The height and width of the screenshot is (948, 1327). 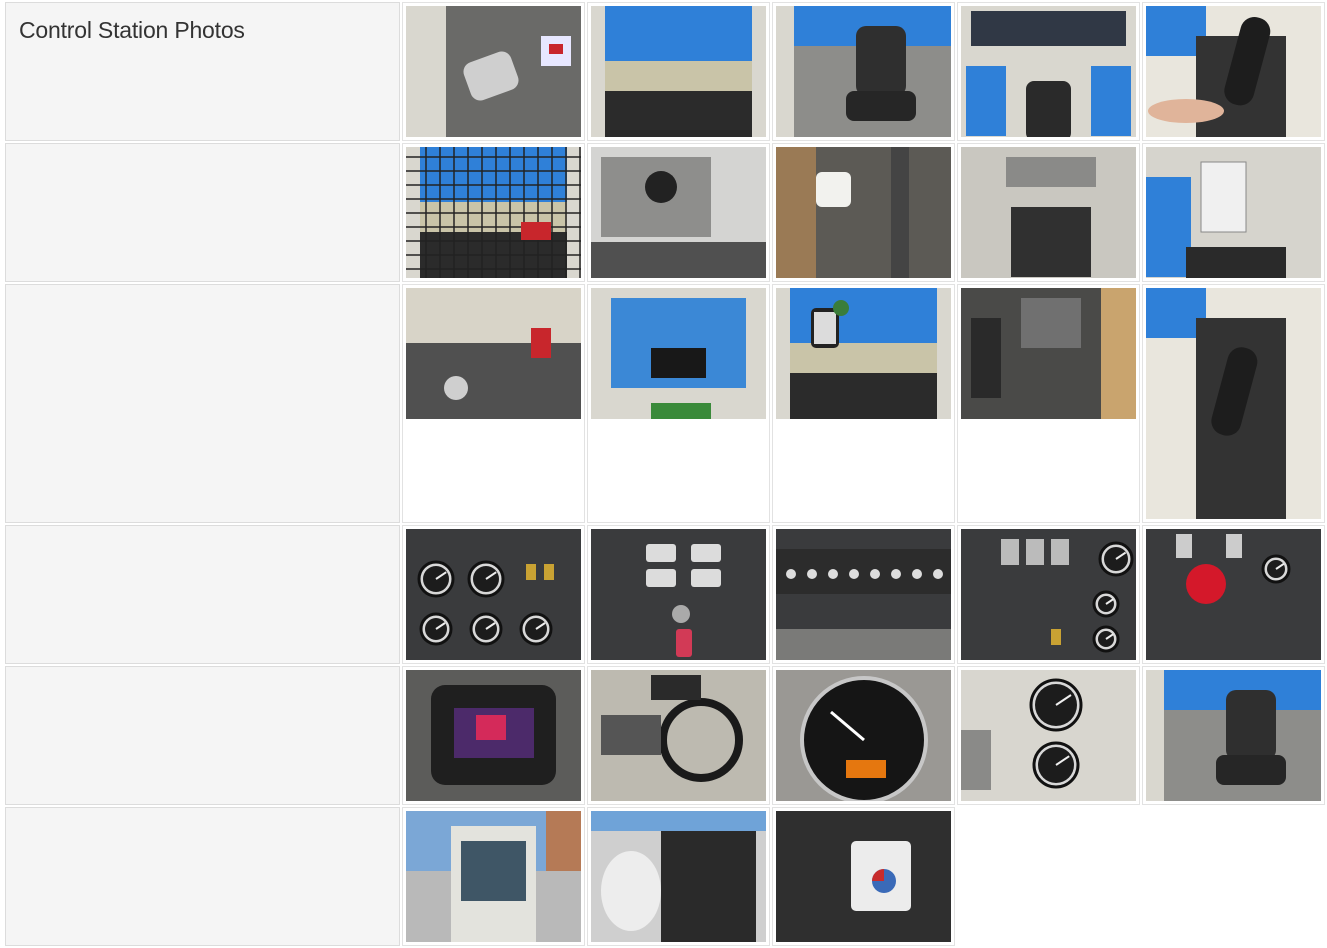 I want to click on photo-thumbnail-switches, so click(x=678, y=594).